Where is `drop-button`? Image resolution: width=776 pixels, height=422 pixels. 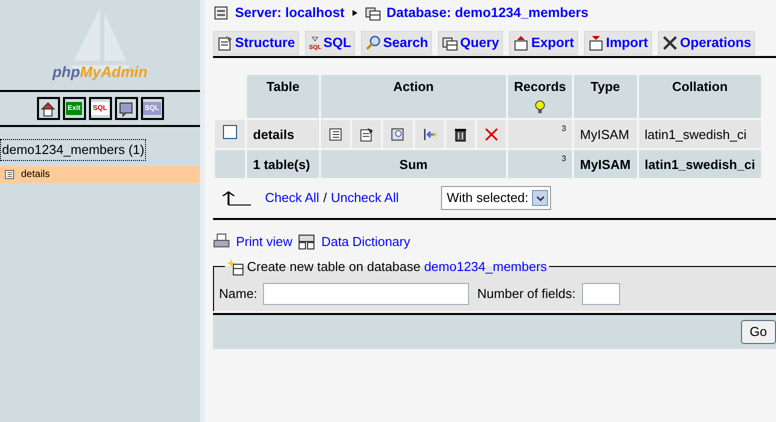 drop-button is located at coordinates (491, 134).